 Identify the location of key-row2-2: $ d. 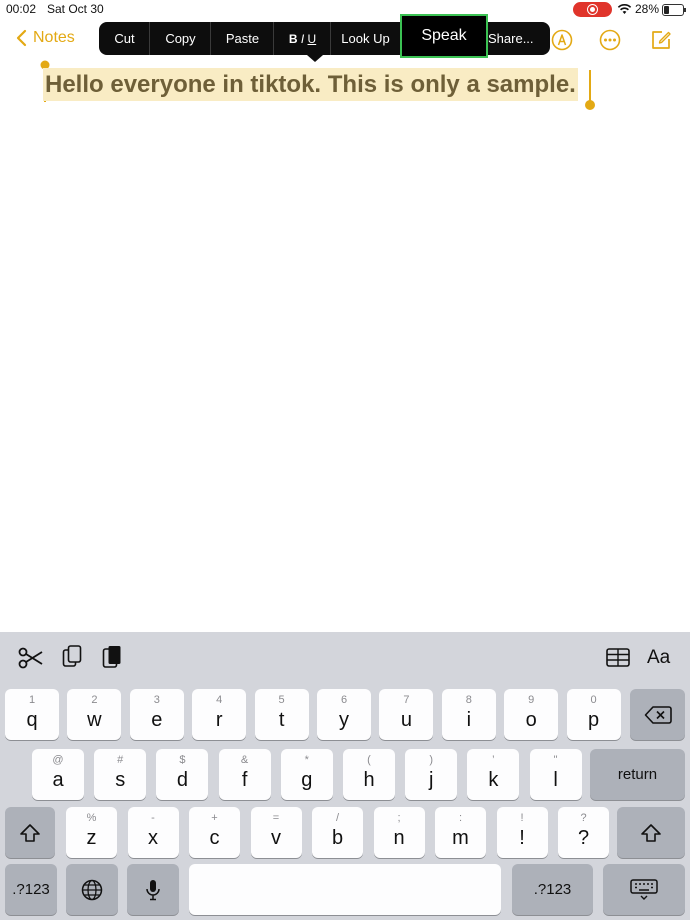
(182, 774).